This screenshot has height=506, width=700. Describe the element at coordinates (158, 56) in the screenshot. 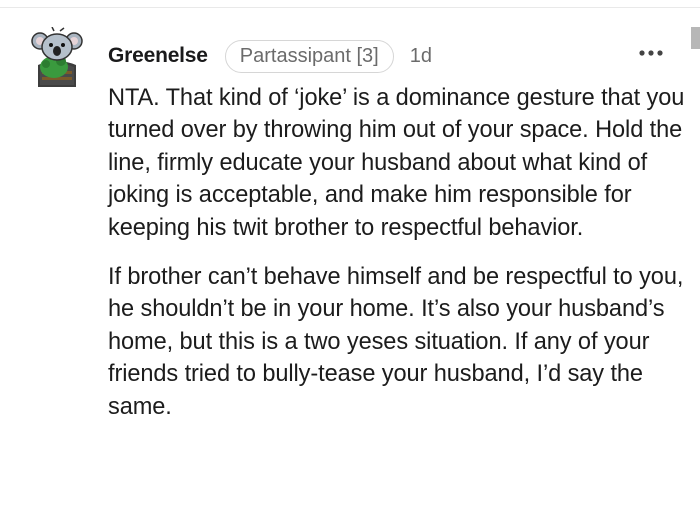

I see `comment-author: Greenelse` at that location.